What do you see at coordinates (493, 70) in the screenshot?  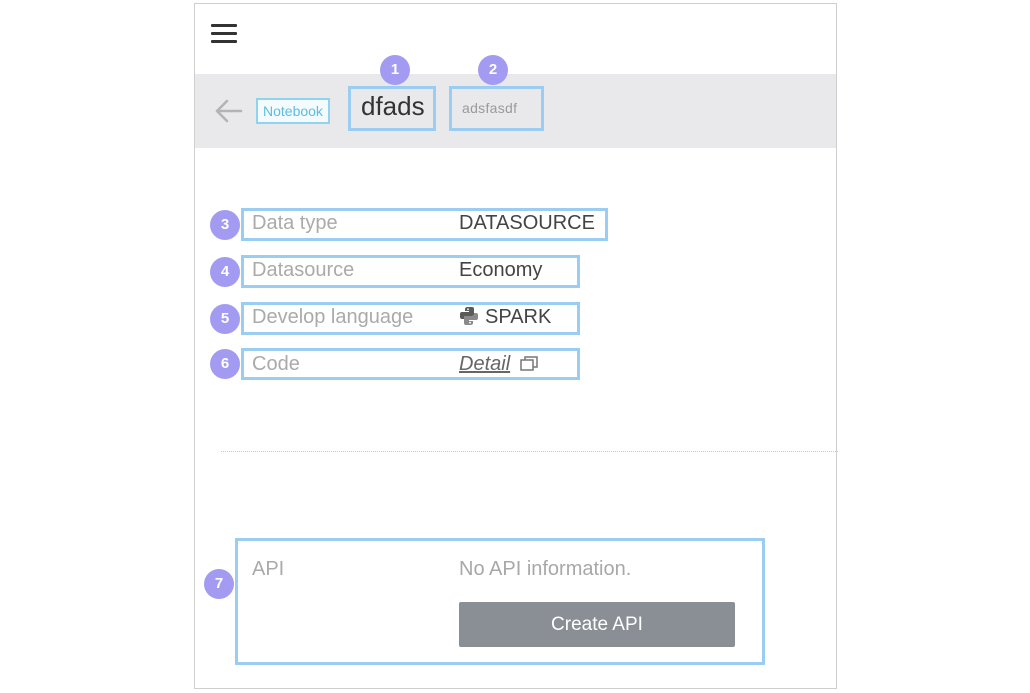 I see `annotation-badge-2: 2` at bounding box center [493, 70].